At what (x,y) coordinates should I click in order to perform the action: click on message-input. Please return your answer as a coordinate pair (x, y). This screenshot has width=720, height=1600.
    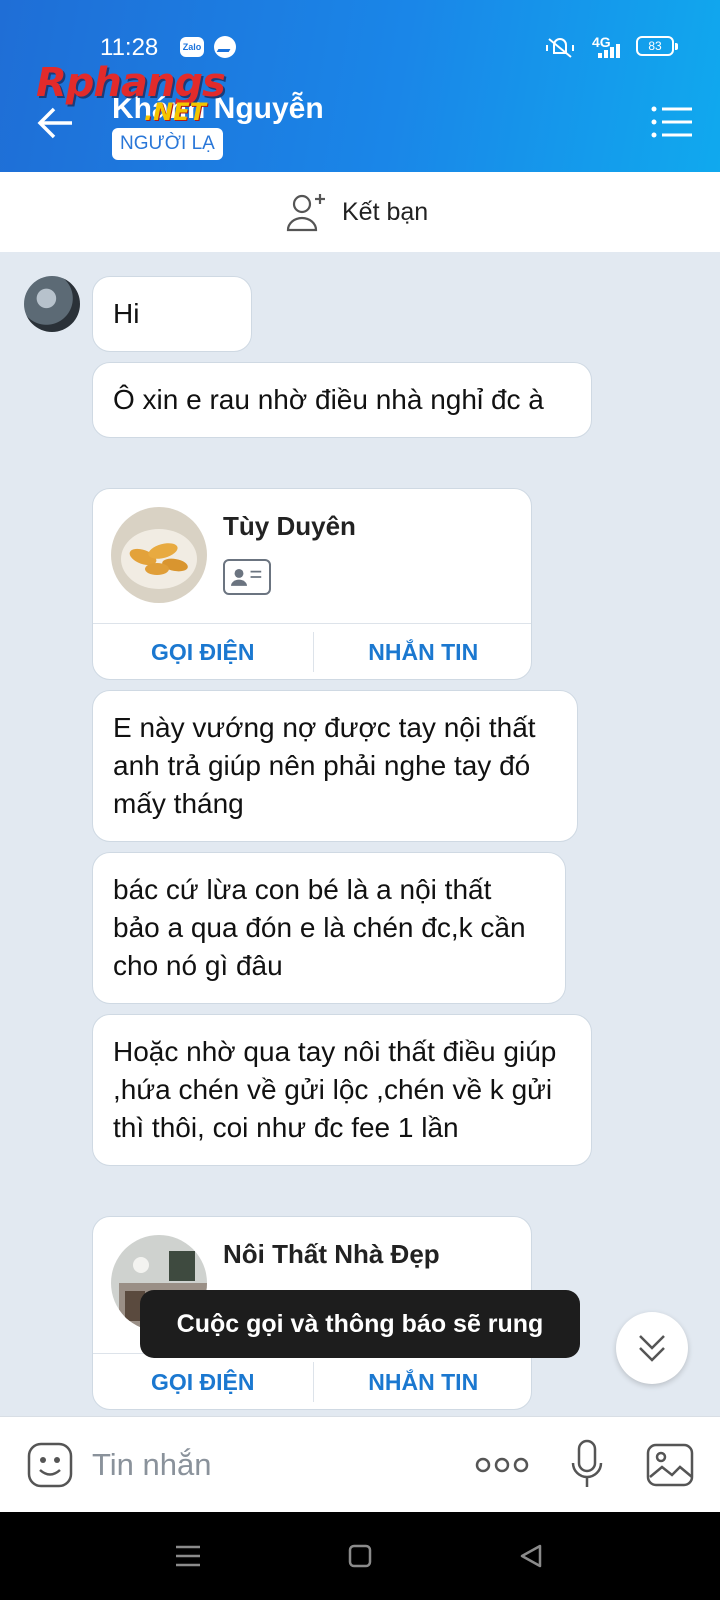
    Looking at the image, I should click on (272, 1465).